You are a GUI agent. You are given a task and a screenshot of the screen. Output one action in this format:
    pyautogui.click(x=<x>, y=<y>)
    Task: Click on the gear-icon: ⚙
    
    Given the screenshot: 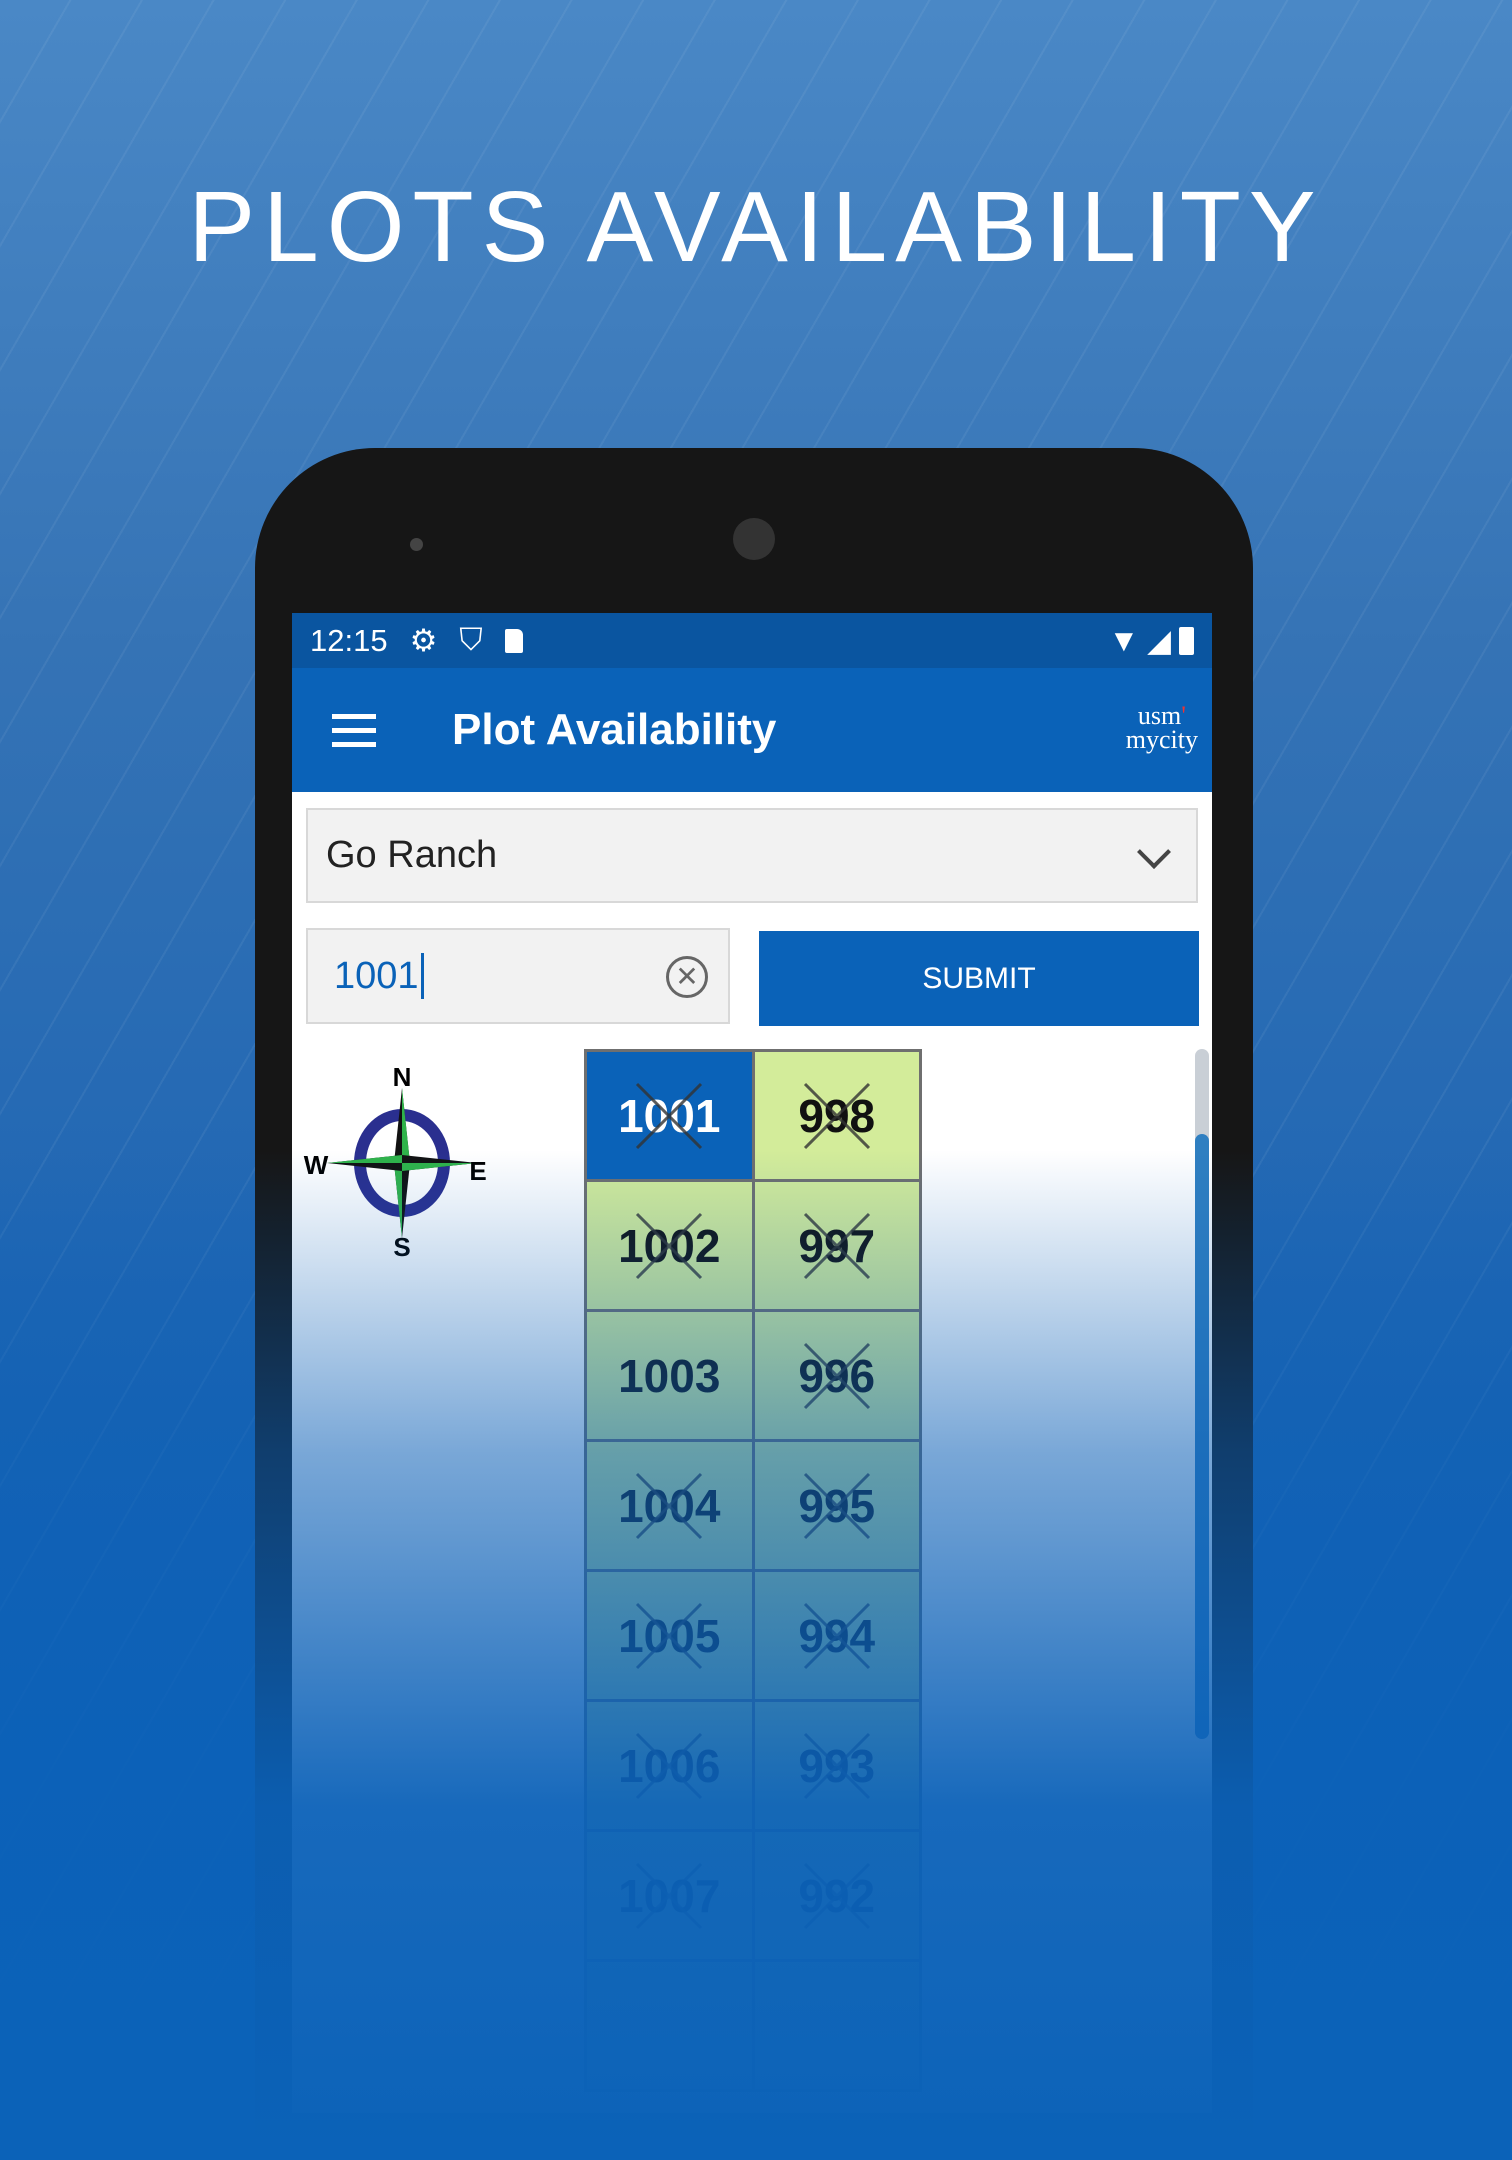 What is the action you would take?
    pyautogui.click(x=423, y=640)
    